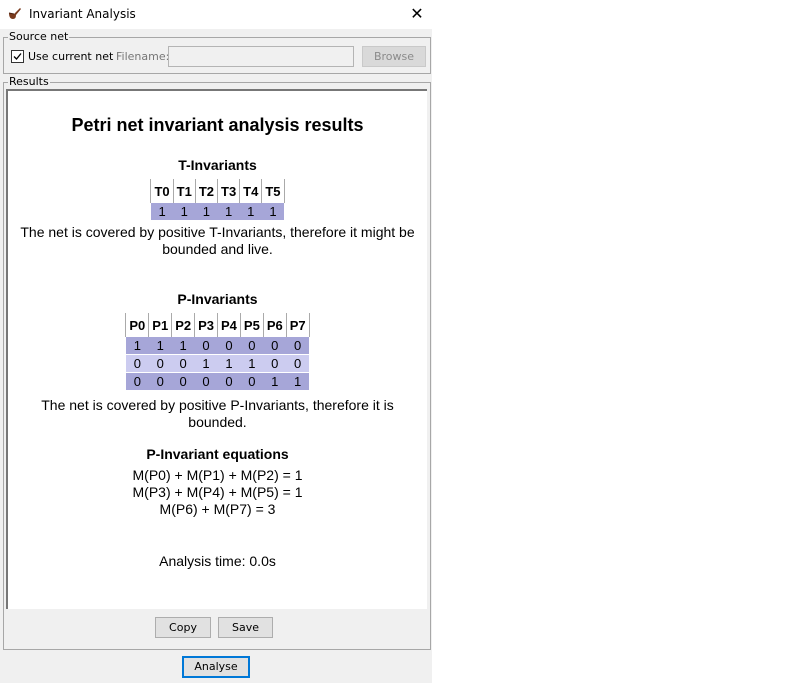 Image resolution: width=809 pixels, height=683 pixels. What do you see at coordinates (143, 56) in the screenshot?
I see `filename-label: Filename:` at bounding box center [143, 56].